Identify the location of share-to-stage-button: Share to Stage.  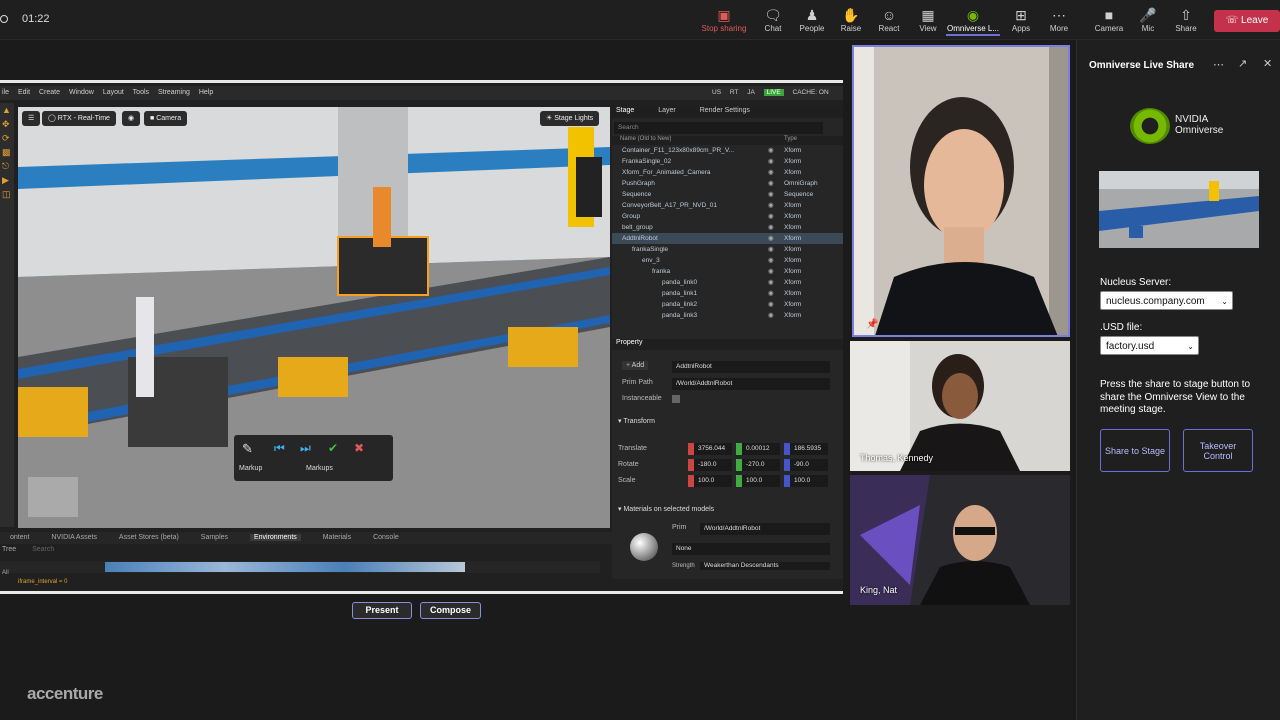
(1135, 450).